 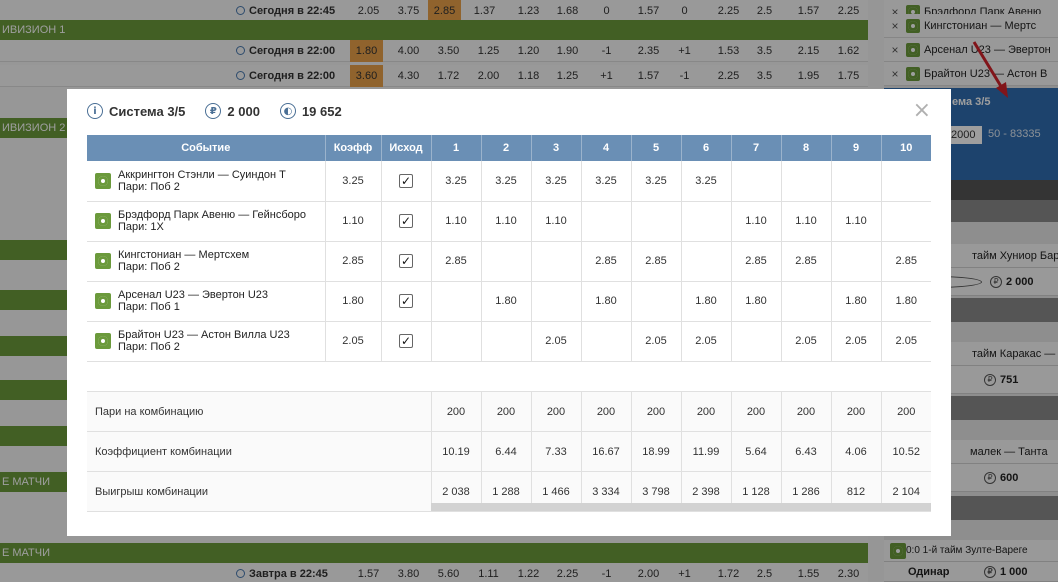 I want to click on event-name: Брэдфорд Парк Авеню — Гейнсборо, so click(x=212, y=215).